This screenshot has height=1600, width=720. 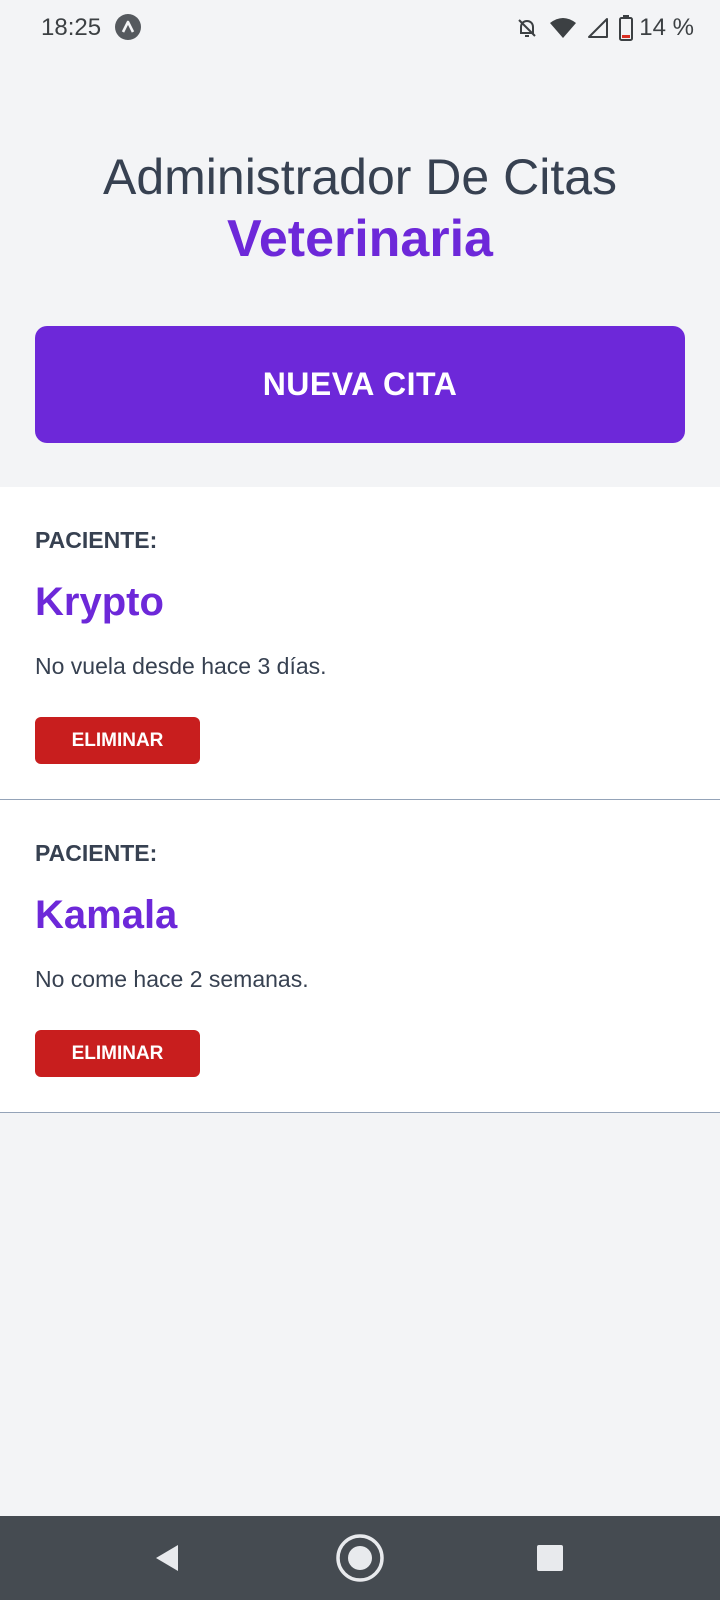 What do you see at coordinates (360, 177) in the screenshot?
I see `title-line-1: Administrador De Citas` at bounding box center [360, 177].